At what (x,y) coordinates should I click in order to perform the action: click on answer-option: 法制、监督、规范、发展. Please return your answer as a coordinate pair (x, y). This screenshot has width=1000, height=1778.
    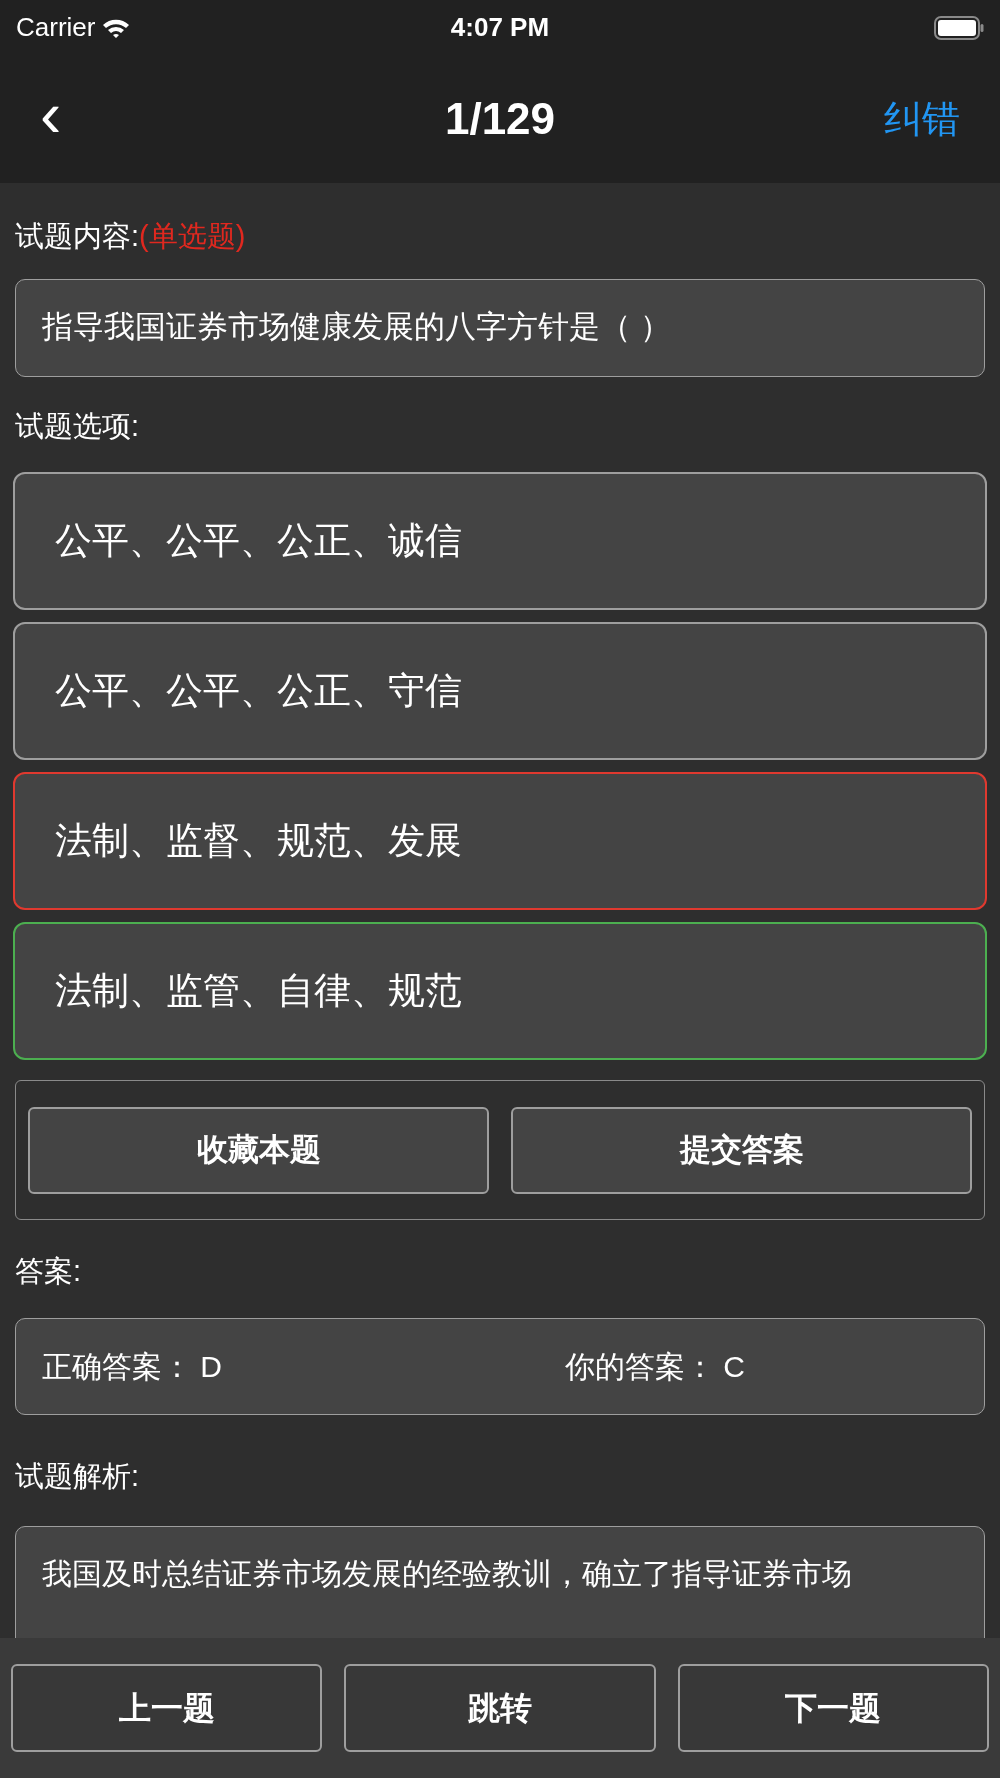
    Looking at the image, I should click on (500, 841).